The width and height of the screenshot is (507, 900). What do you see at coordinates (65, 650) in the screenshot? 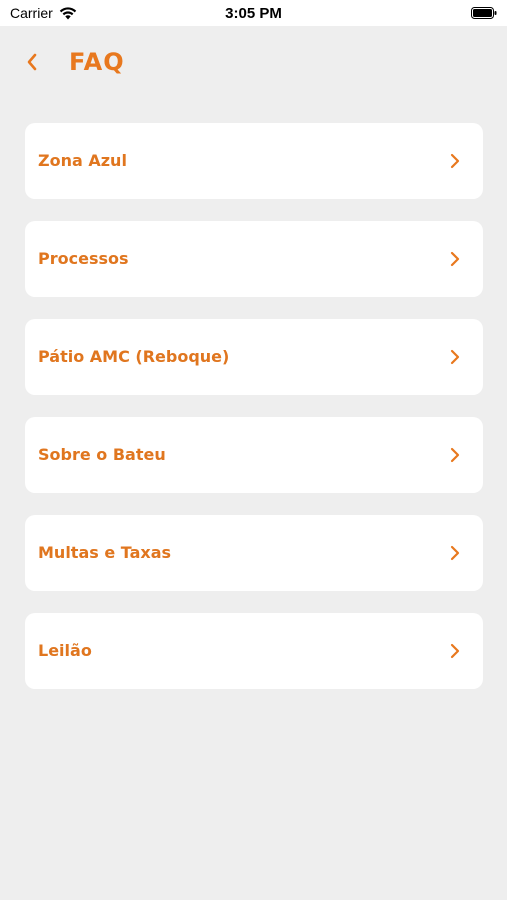
I see `faq-item-label: Leilão` at bounding box center [65, 650].